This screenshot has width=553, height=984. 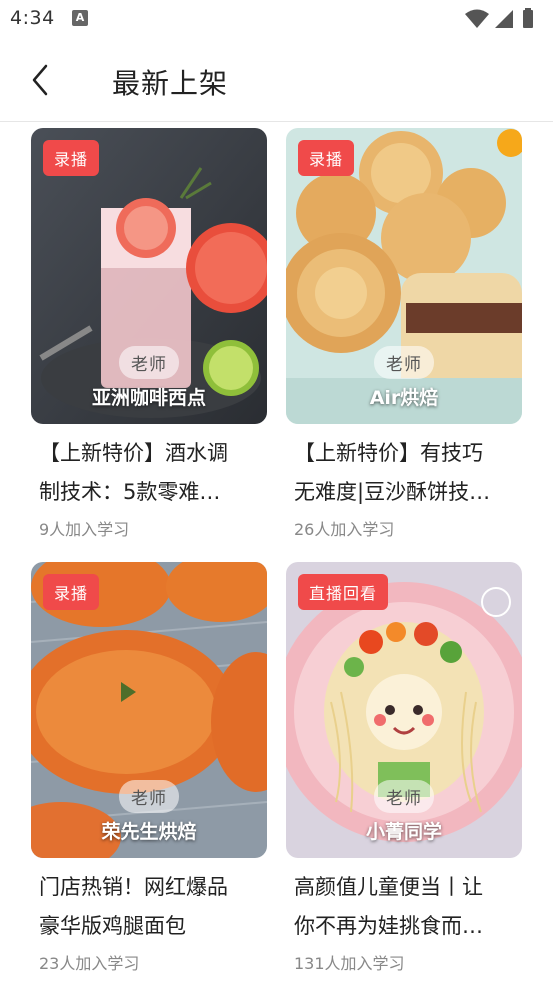 What do you see at coordinates (344, 529) in the screenshot?
I see `learner-count: 26人加入学习` at bounding box center [344, 529].